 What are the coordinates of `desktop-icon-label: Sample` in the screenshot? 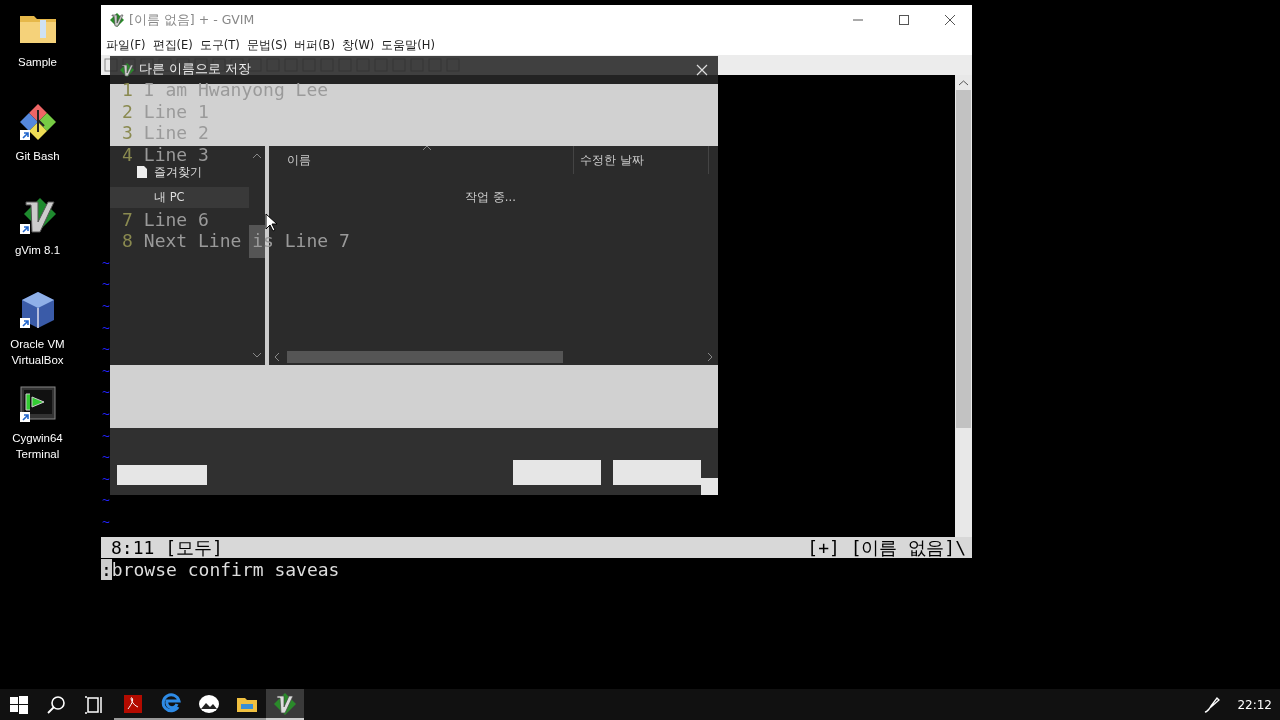 It's located at (37, 62).